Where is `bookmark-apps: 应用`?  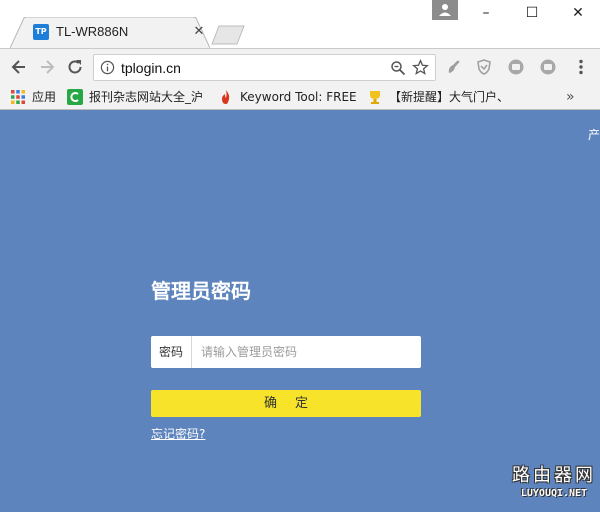 bookmark-apps: 应用 is located at coordinates (36, 97).